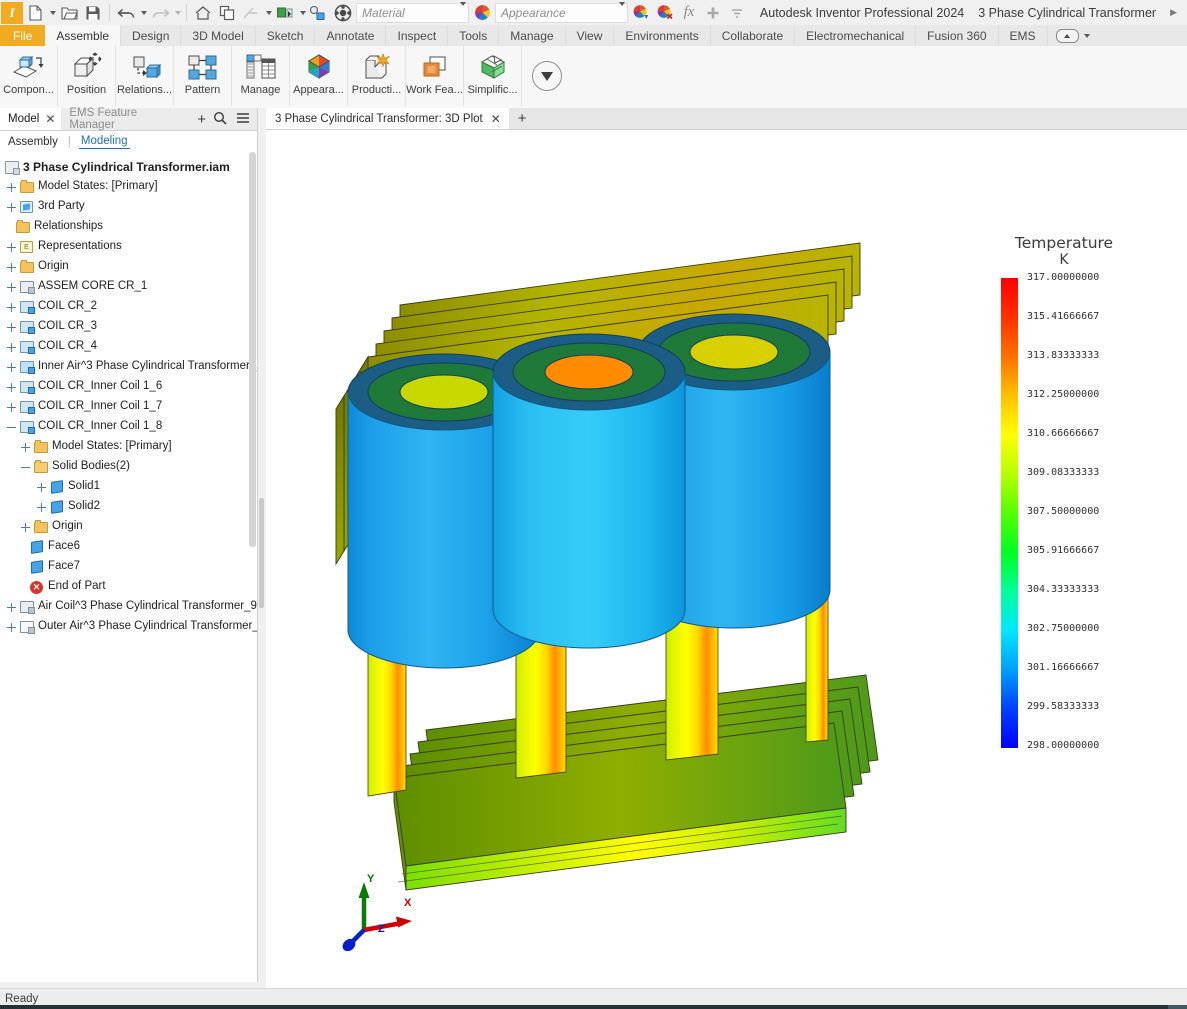  What do you see at coordinates (302, 13) in the screenshot?
I see `update-dropdown-icon` at bounding box center [302, 13].